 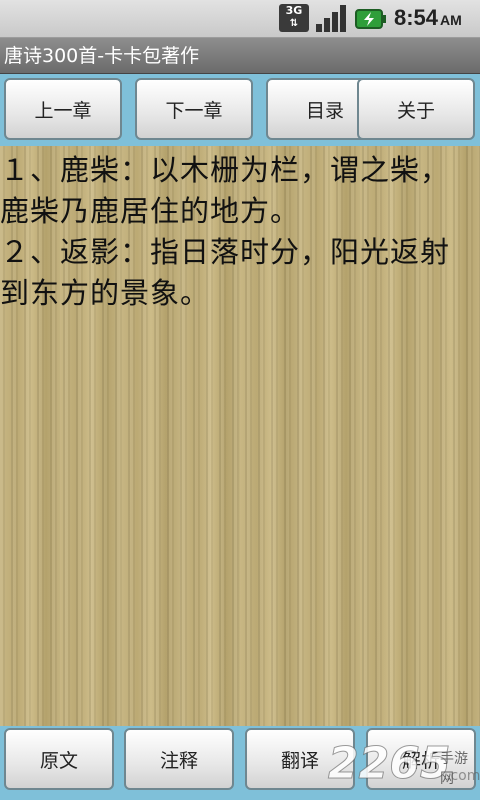 I want to click on status-bar: 3G ⇅ 8:54 AM, so click(x=240, y=19).